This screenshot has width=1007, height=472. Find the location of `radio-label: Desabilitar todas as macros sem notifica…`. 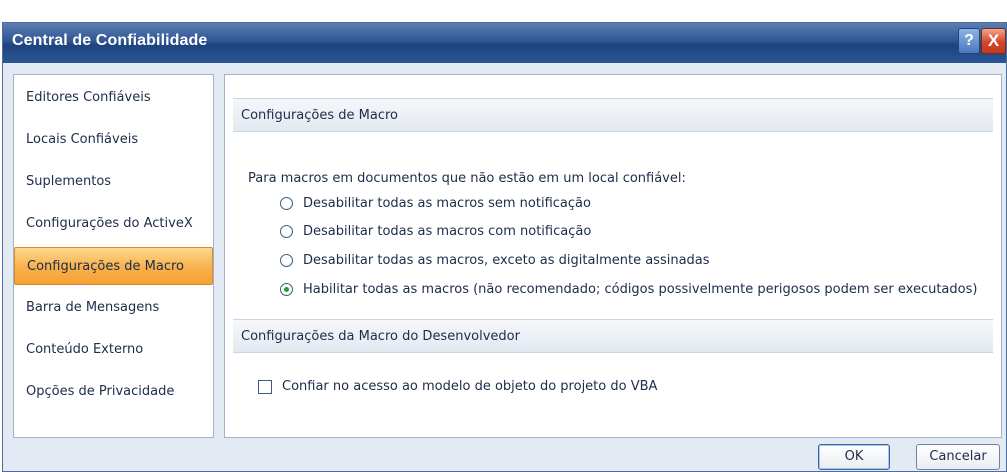

radio-label: Desabilitar todas as macros sem notifica… is located at coordinates (447, 203).